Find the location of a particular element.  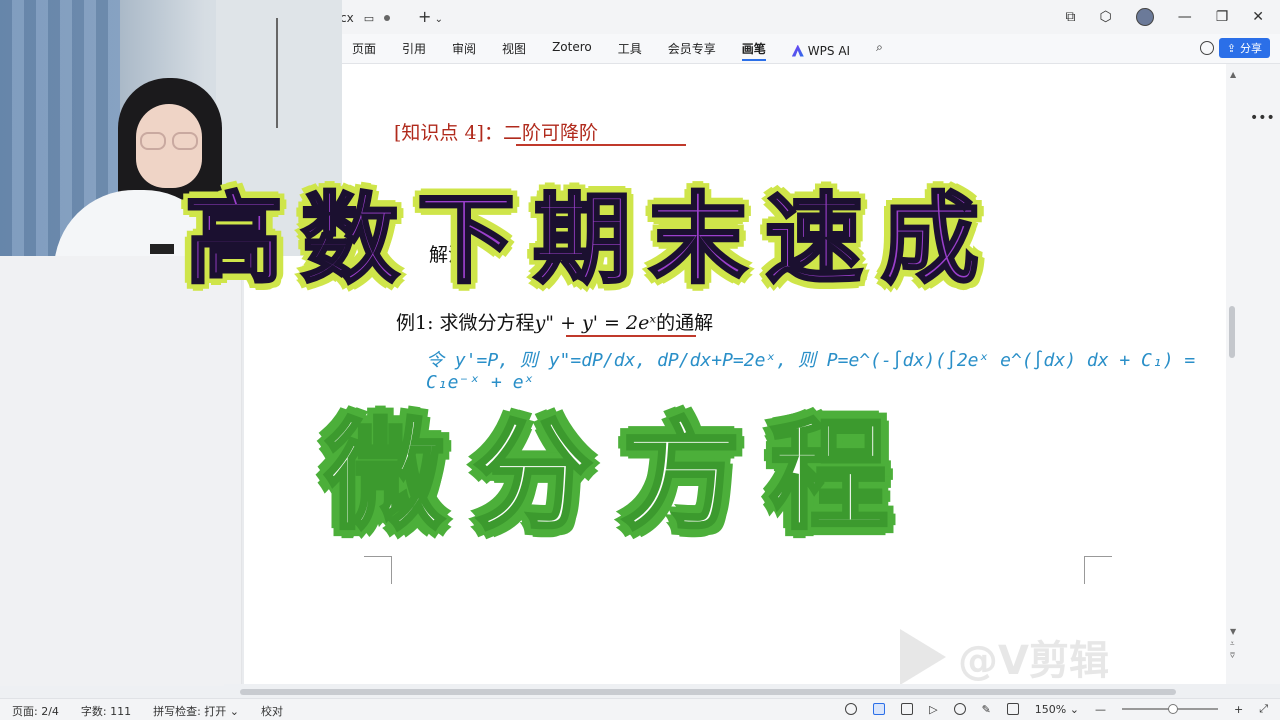

cube-icon: ⬡ is located at coordinates (1105, 17).